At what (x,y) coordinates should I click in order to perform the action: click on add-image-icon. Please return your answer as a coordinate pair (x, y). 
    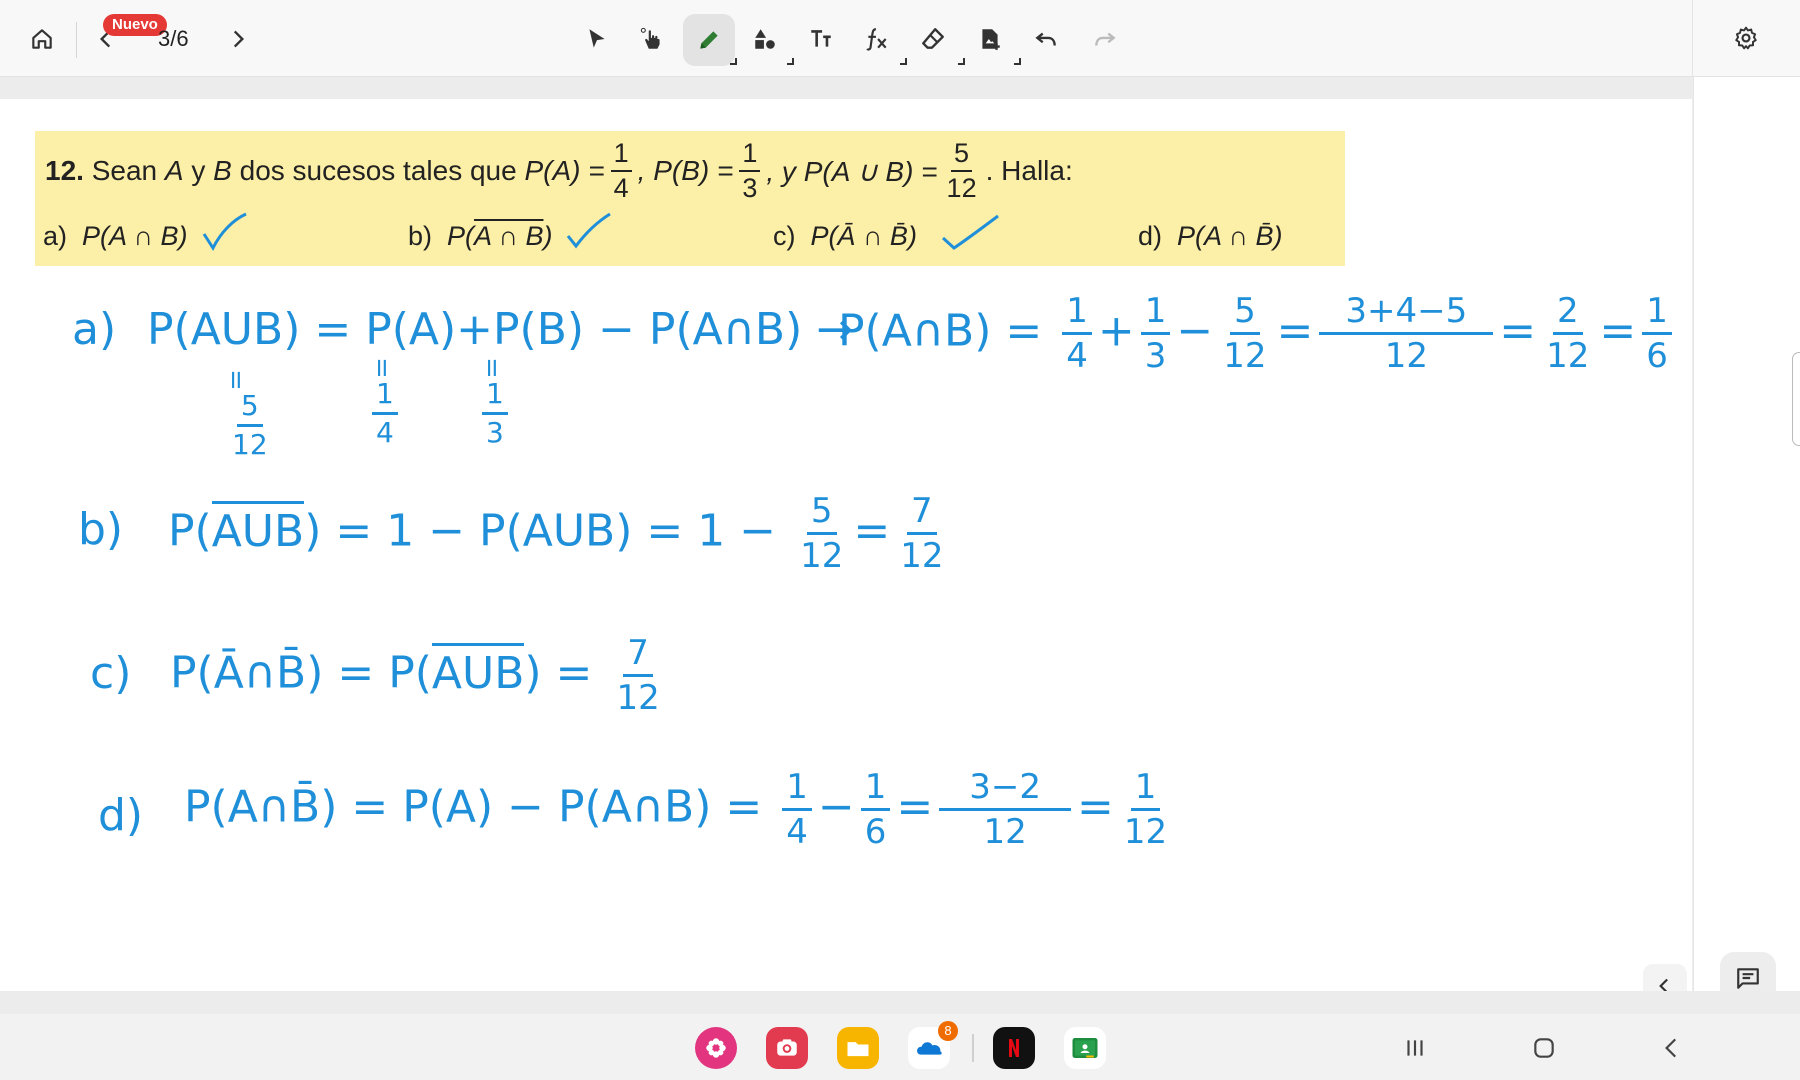
    Looking at the image, I should click on (991, 39).